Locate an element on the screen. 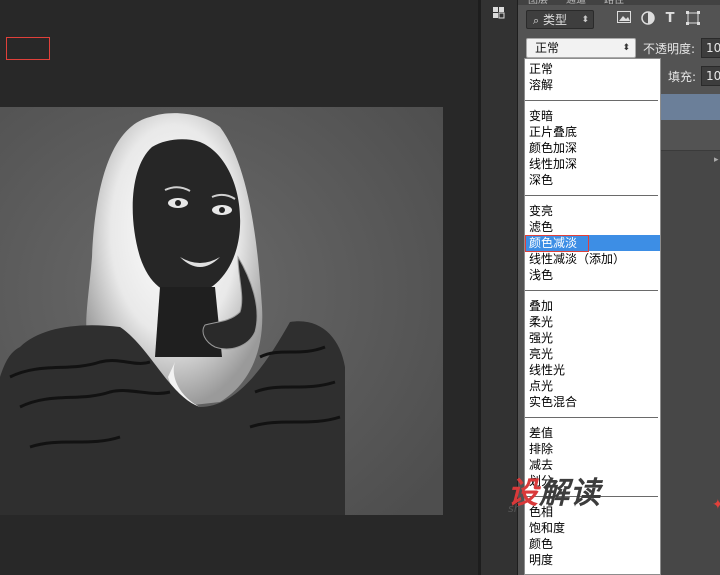  layer-kind-filter: ⌕ 类型 ⬍ is located at coordinates (560, 19).